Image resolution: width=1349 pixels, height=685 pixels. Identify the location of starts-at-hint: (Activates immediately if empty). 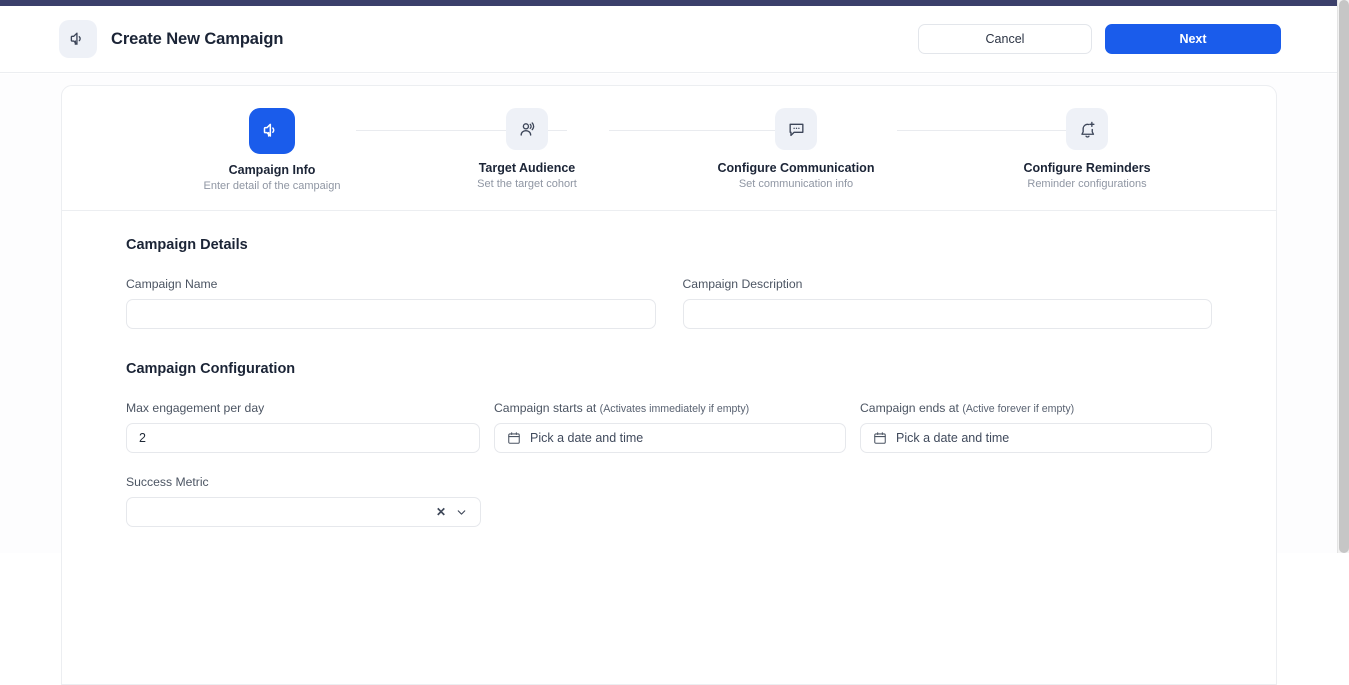
(674, 409).